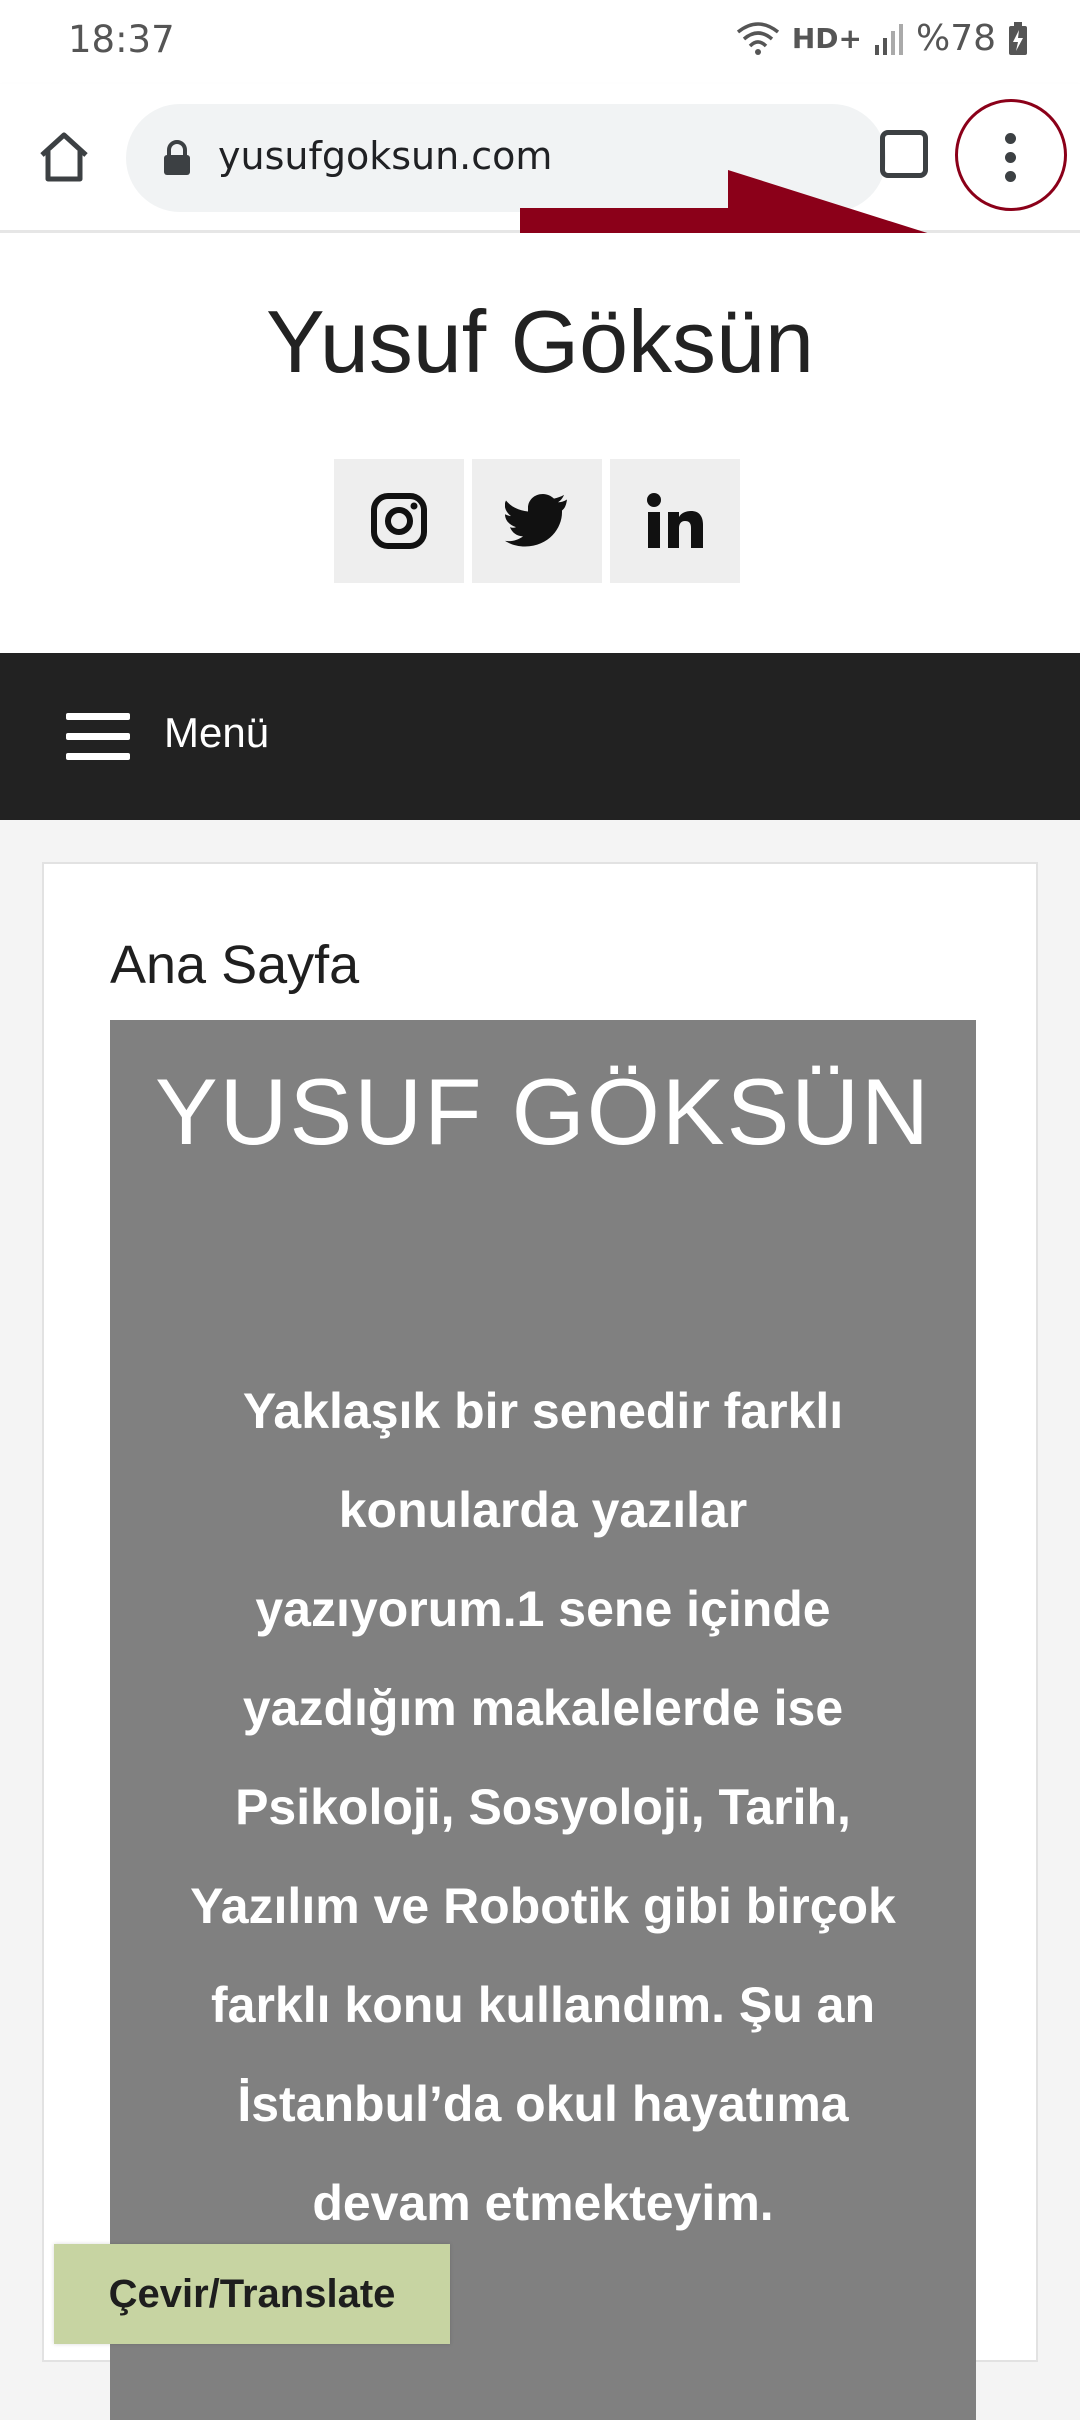  Describe the element at coordinates (1018, 38) in the screenshot. I see `battery-charging-icon` at that location.